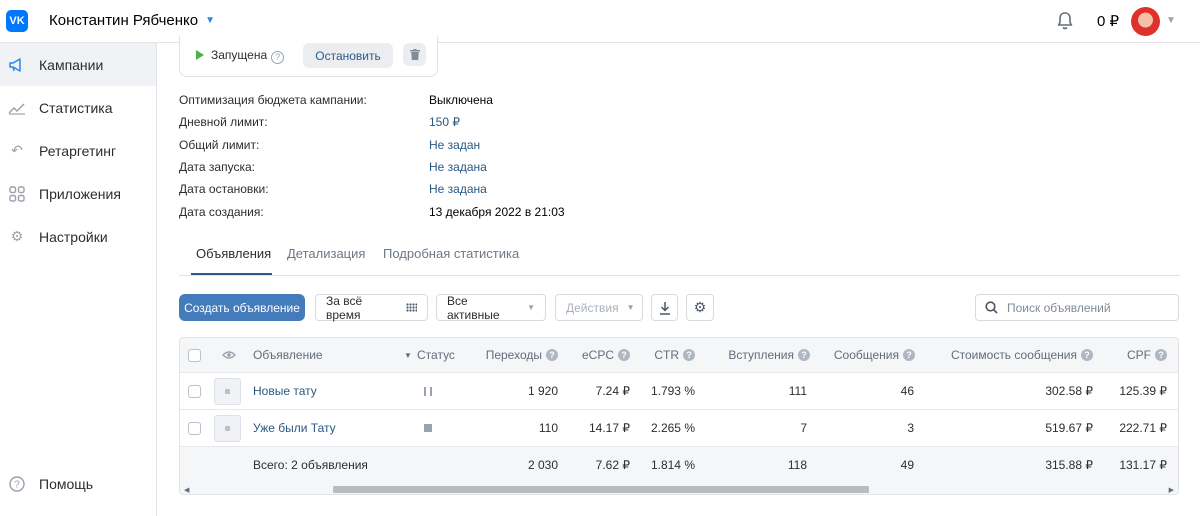 Image resolution: width=1200 pixels, height=516 pixels. Describe the element at coordinates (132, 20) in the screenshot. I see `account-switcher: Константин Рябченко ▼` at that location.